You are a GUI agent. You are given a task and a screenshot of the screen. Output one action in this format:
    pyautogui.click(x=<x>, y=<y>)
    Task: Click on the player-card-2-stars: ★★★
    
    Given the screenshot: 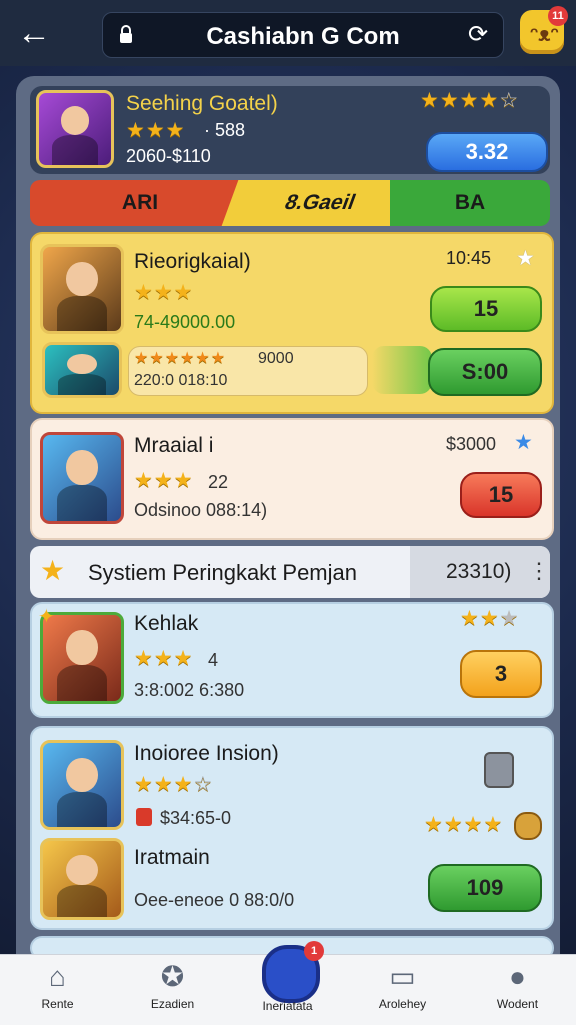 What is the action you would take?
    pyautogui.click(x=164, y=480)
    